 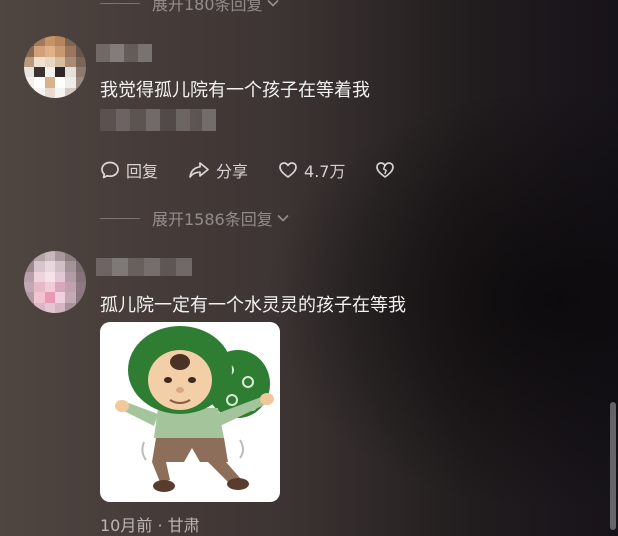 I want to click on expand-replies-label: 展开180条回复, so click(x=207, y=7).